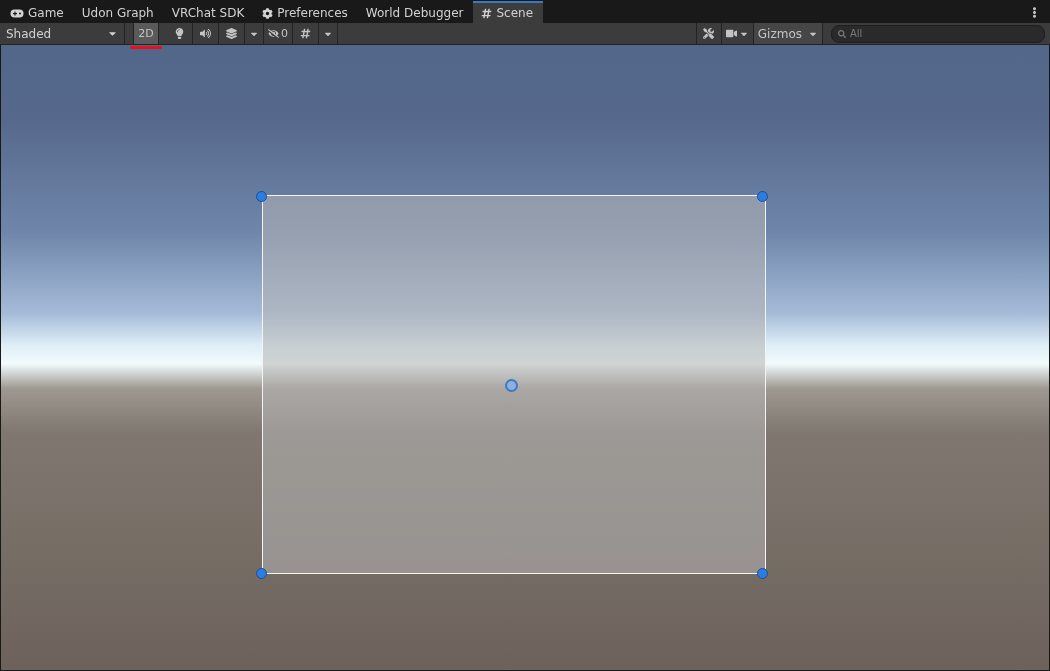 Image resolution: width=1050 pixels, height=671 pixels. I want to click on settings-icon, so click(268, 13).